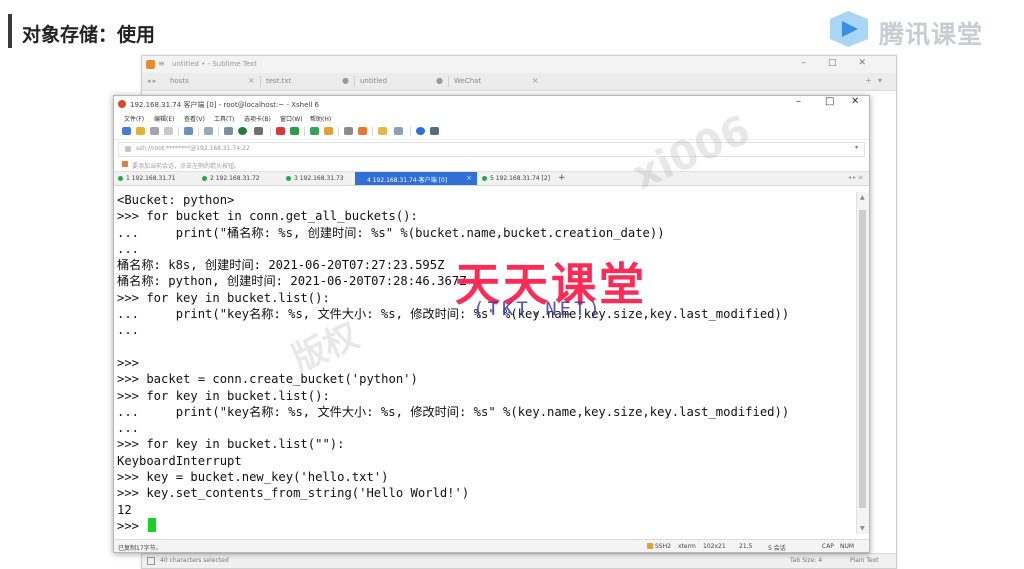  I want to click on new-tab-icon: +, so click(562, 178).